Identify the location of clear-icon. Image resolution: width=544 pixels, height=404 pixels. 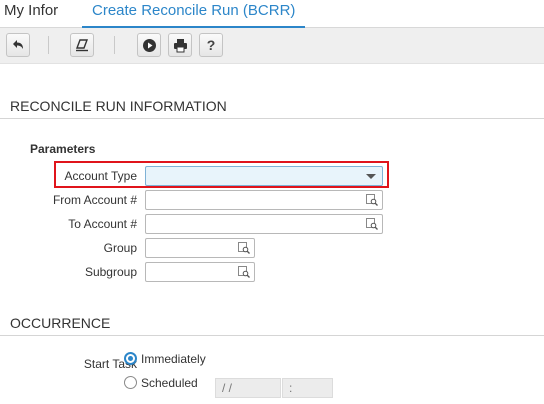
(82, 45).